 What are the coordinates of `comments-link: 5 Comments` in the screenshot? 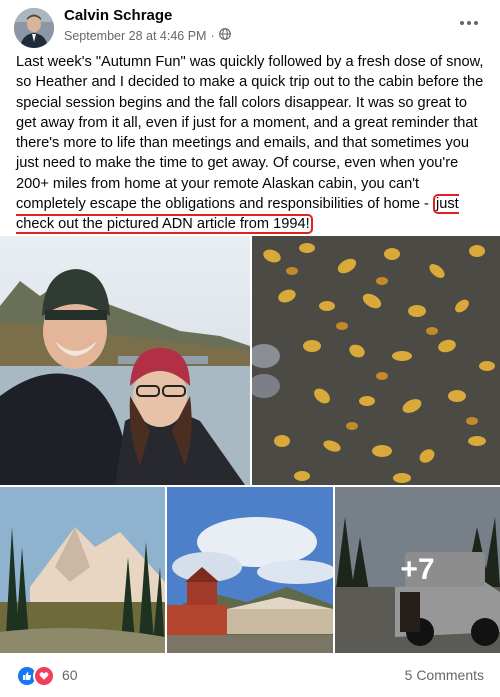 It's located at (444, 675).